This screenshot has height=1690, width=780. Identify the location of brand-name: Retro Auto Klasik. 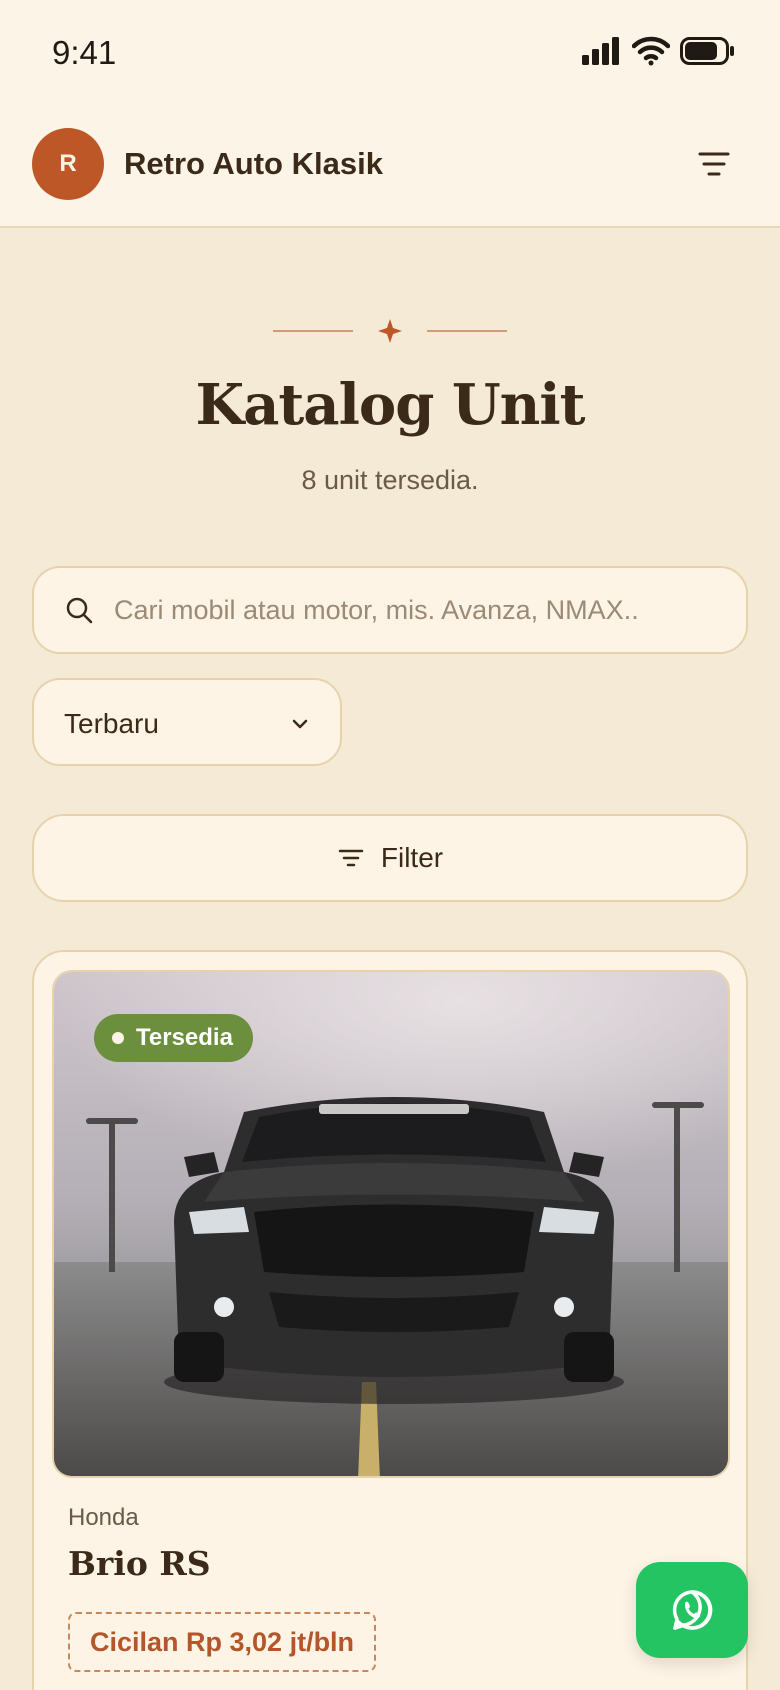
(253, 164).